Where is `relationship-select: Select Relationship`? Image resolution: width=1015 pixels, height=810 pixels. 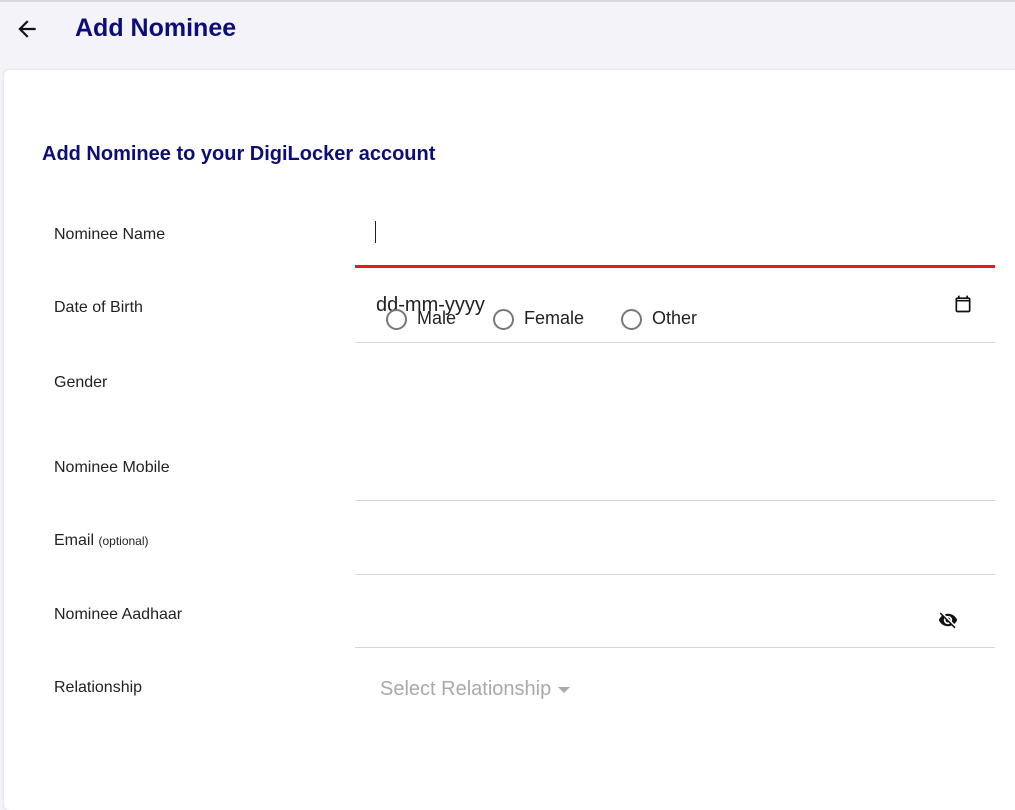 relationship-select: Select Relationship is located at coordinates (475, 692).